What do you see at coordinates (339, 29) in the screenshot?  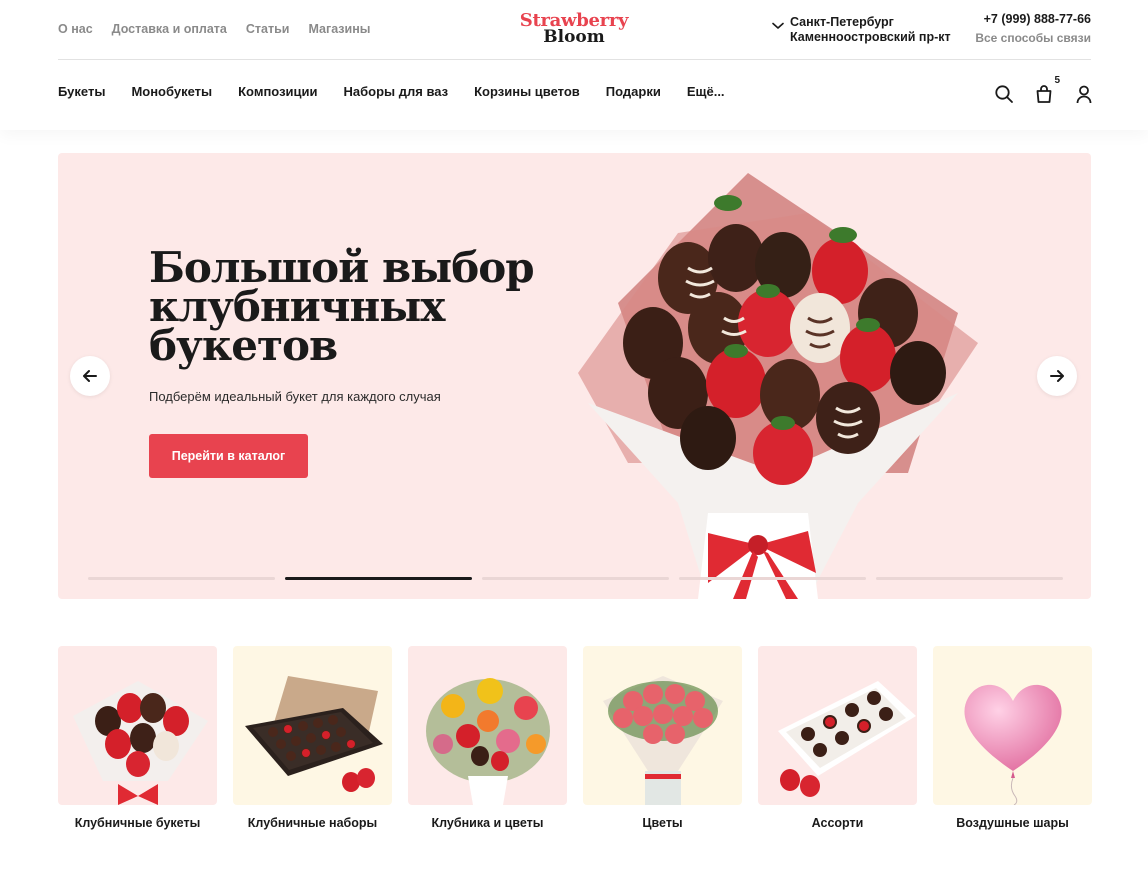 I see `top-link-shops: Магазины` at bounding box center [339, 29].